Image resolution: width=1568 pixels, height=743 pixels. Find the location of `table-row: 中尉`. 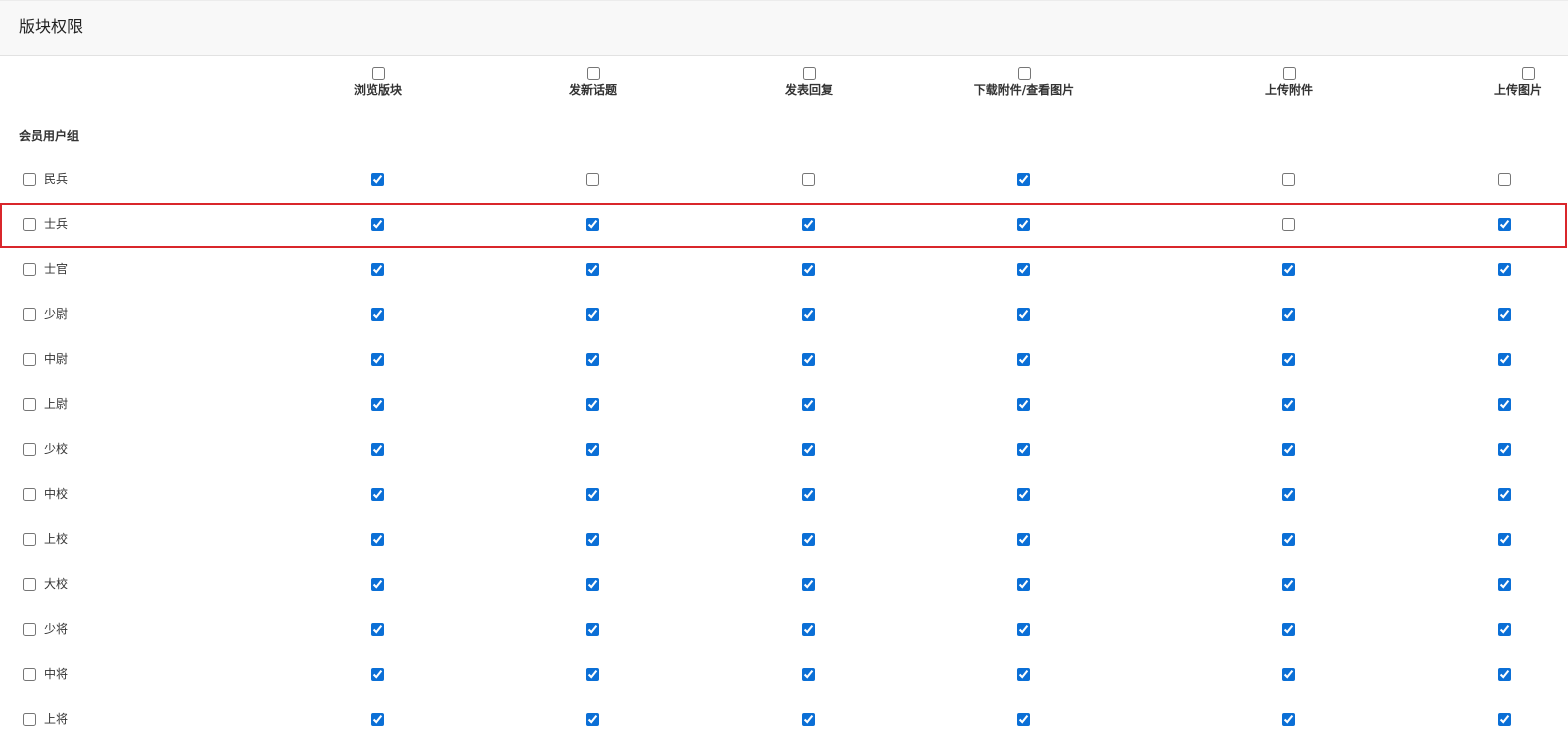

table-row: 中尉 is located at coordinates (784, 360).